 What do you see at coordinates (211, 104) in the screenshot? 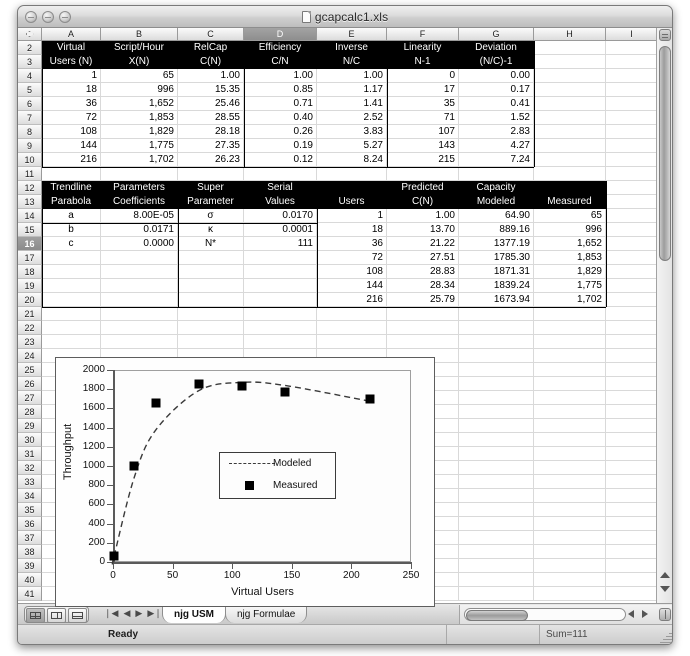
I see `cell: 25.46` at bounding box center [211, 104].